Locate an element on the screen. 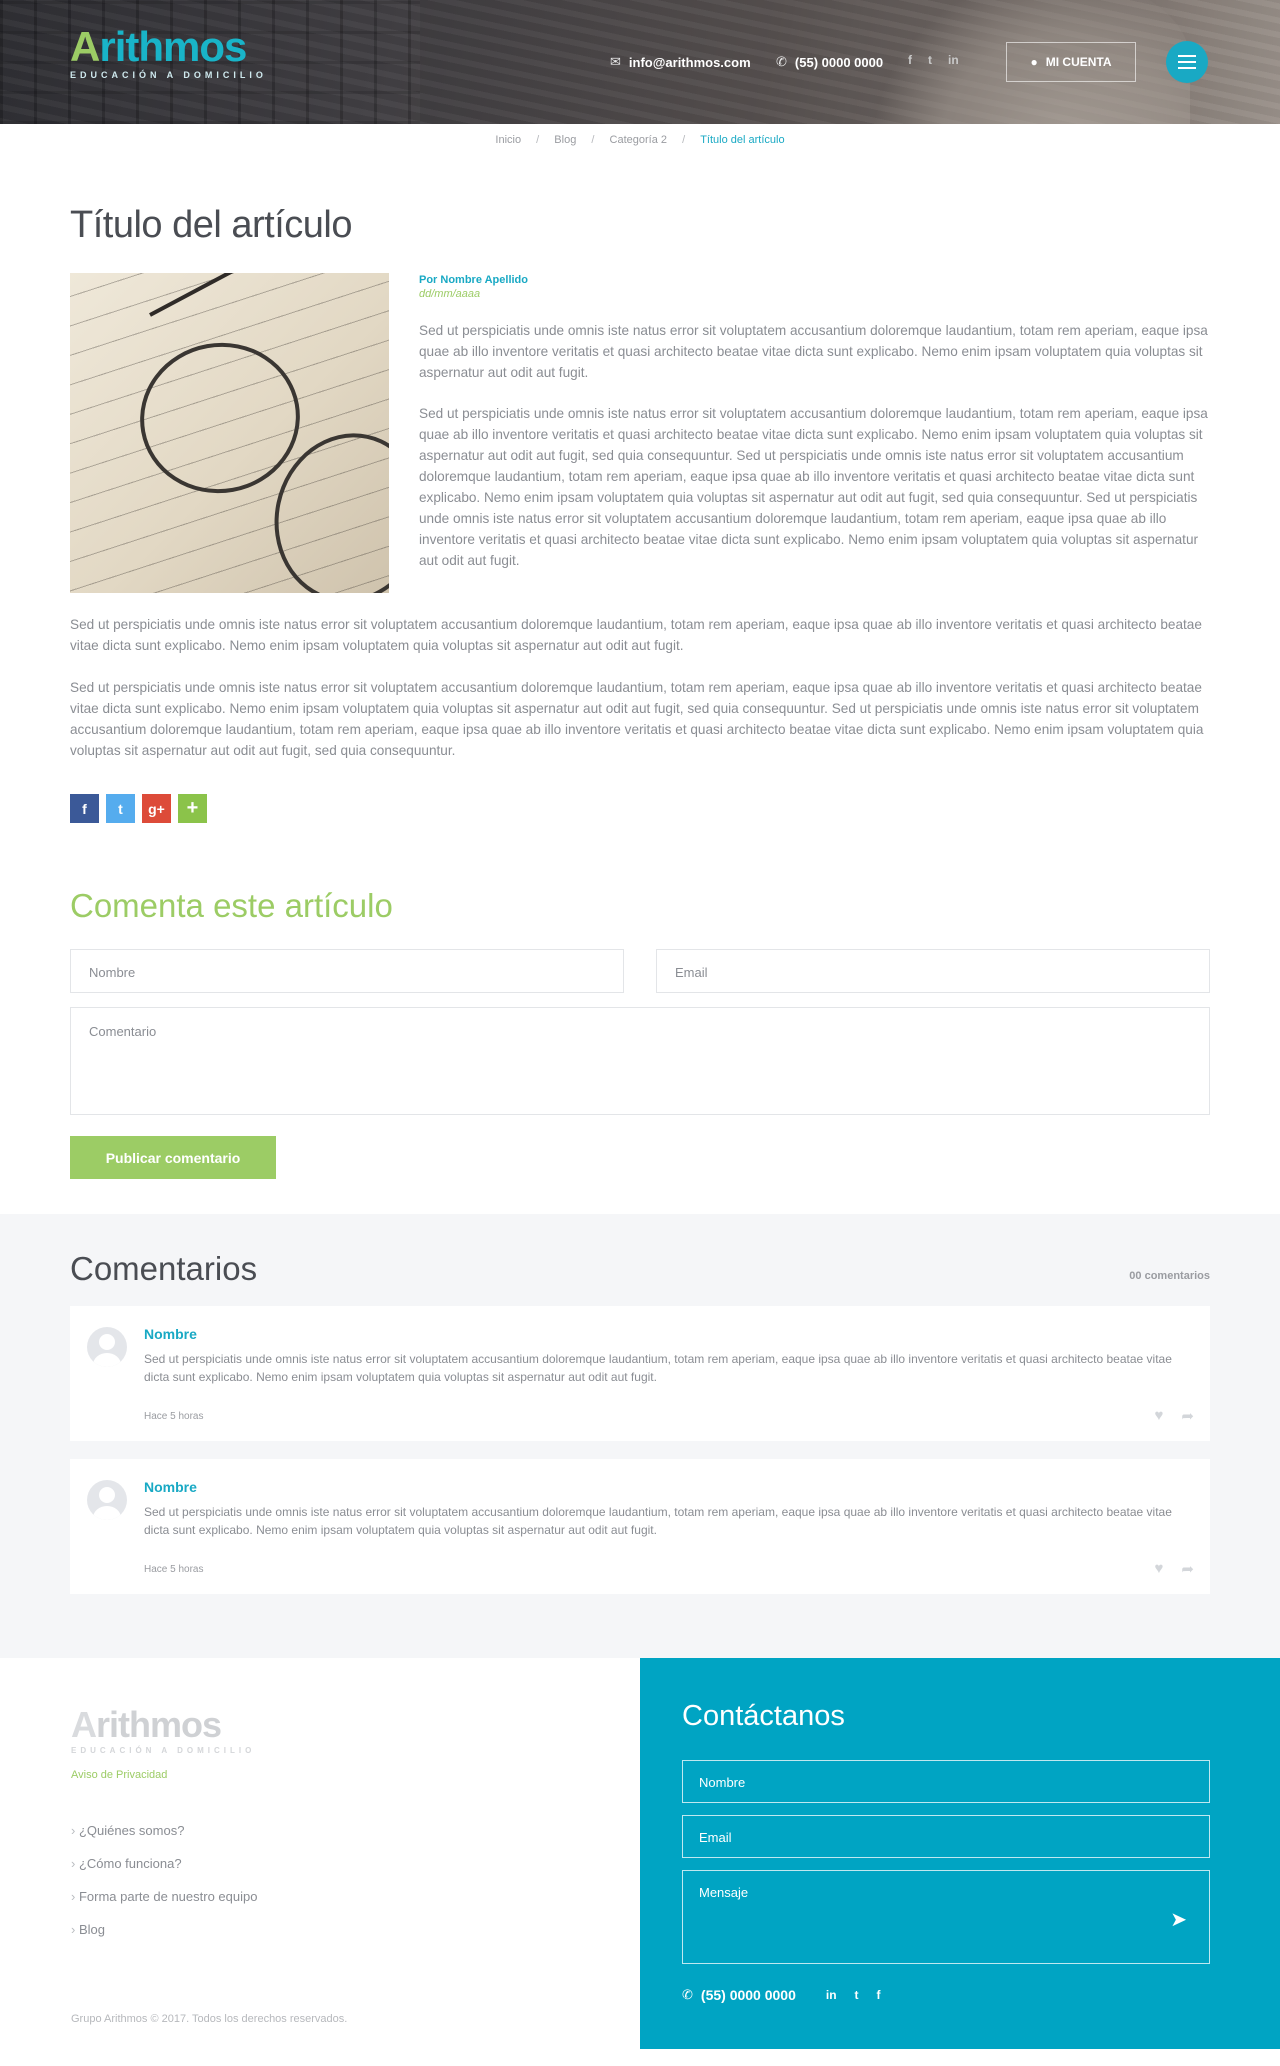  contact-message-placeholder: Mensaje is located at coordinates (724, 1892).